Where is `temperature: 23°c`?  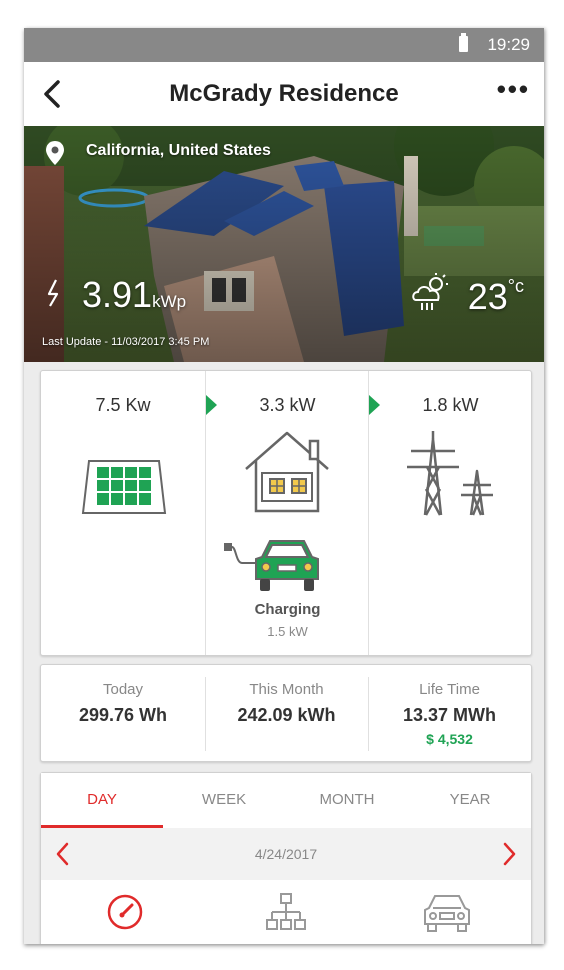 temperature: 23°c is located at coordinates (495, 296).